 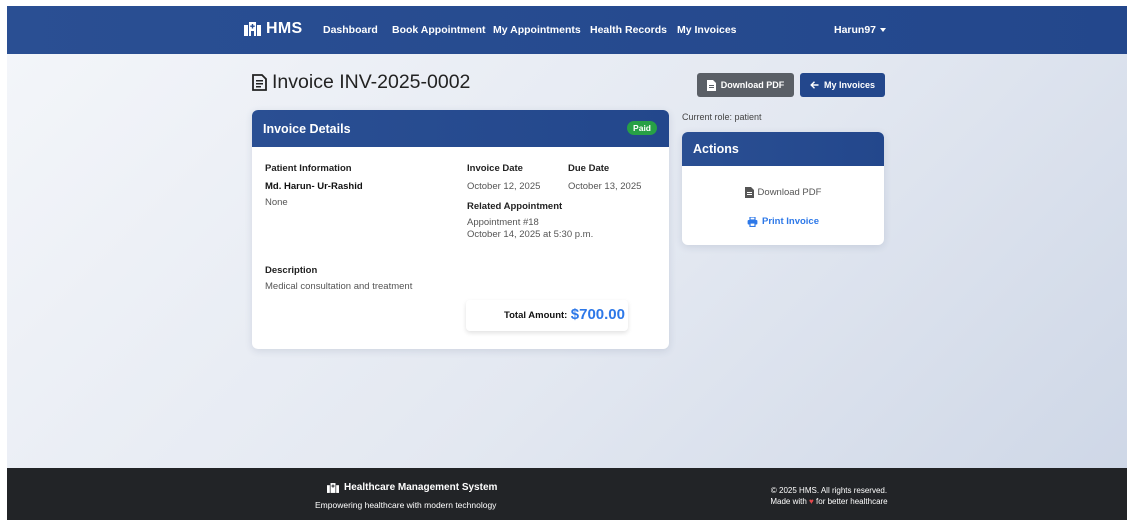 What do you see at coordinates (790, 221) in the screenshot?
I see `action-print-invoice-label: Print Invoice` at bounding box center [790, 221].